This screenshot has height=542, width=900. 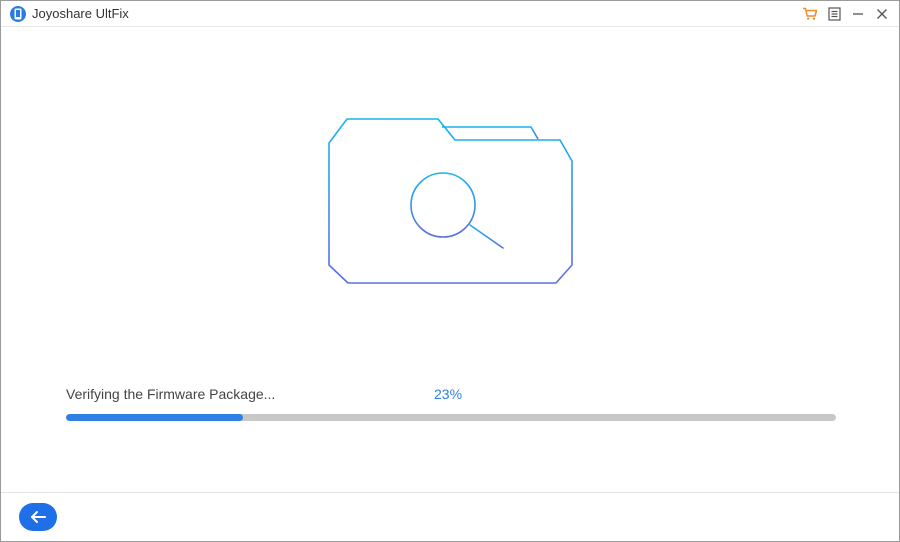 I want to click on cart-button, so click(x=810, y=14).